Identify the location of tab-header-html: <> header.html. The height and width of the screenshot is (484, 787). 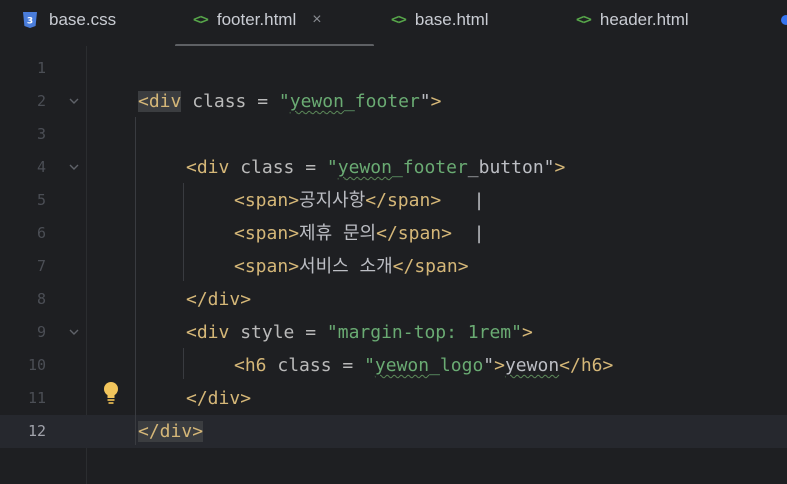
(632, 20).